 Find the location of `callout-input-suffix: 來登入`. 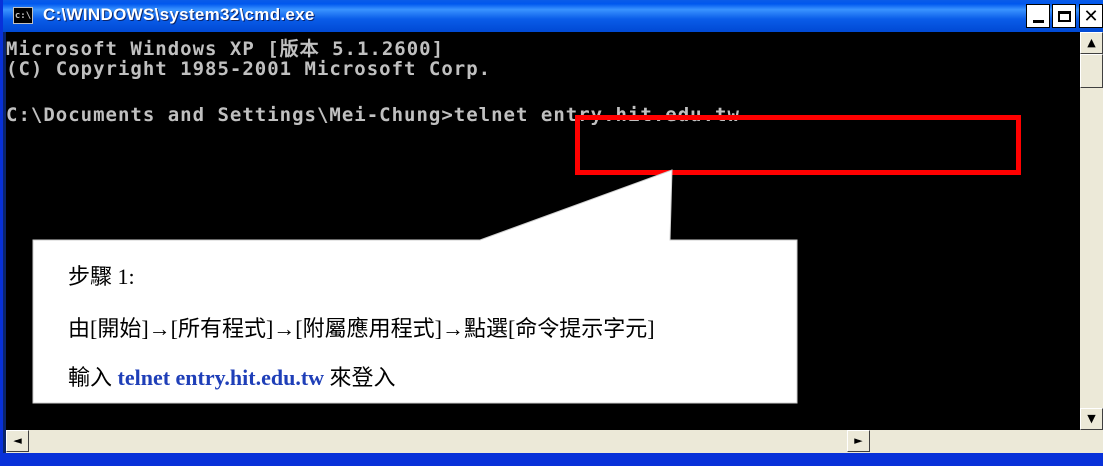

callout-input-suffix: 來登入 is located at coordinates (360, 377).